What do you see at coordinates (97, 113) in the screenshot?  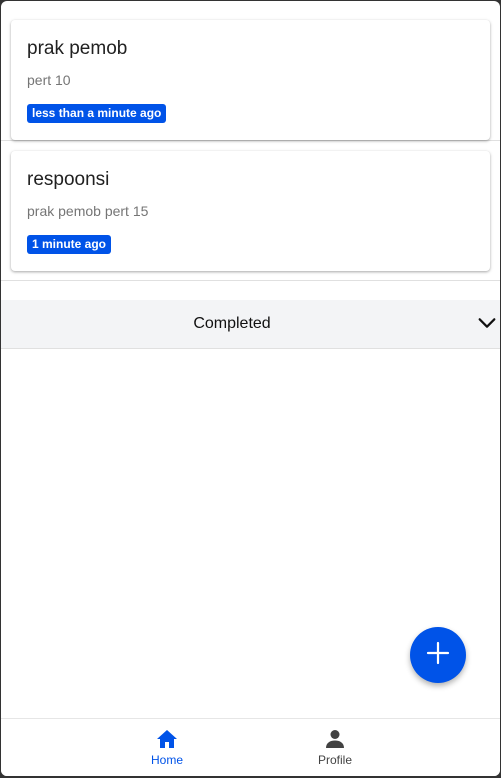 I see `task-time-badge: less than a minute ago` at bounding box center [97, 113].